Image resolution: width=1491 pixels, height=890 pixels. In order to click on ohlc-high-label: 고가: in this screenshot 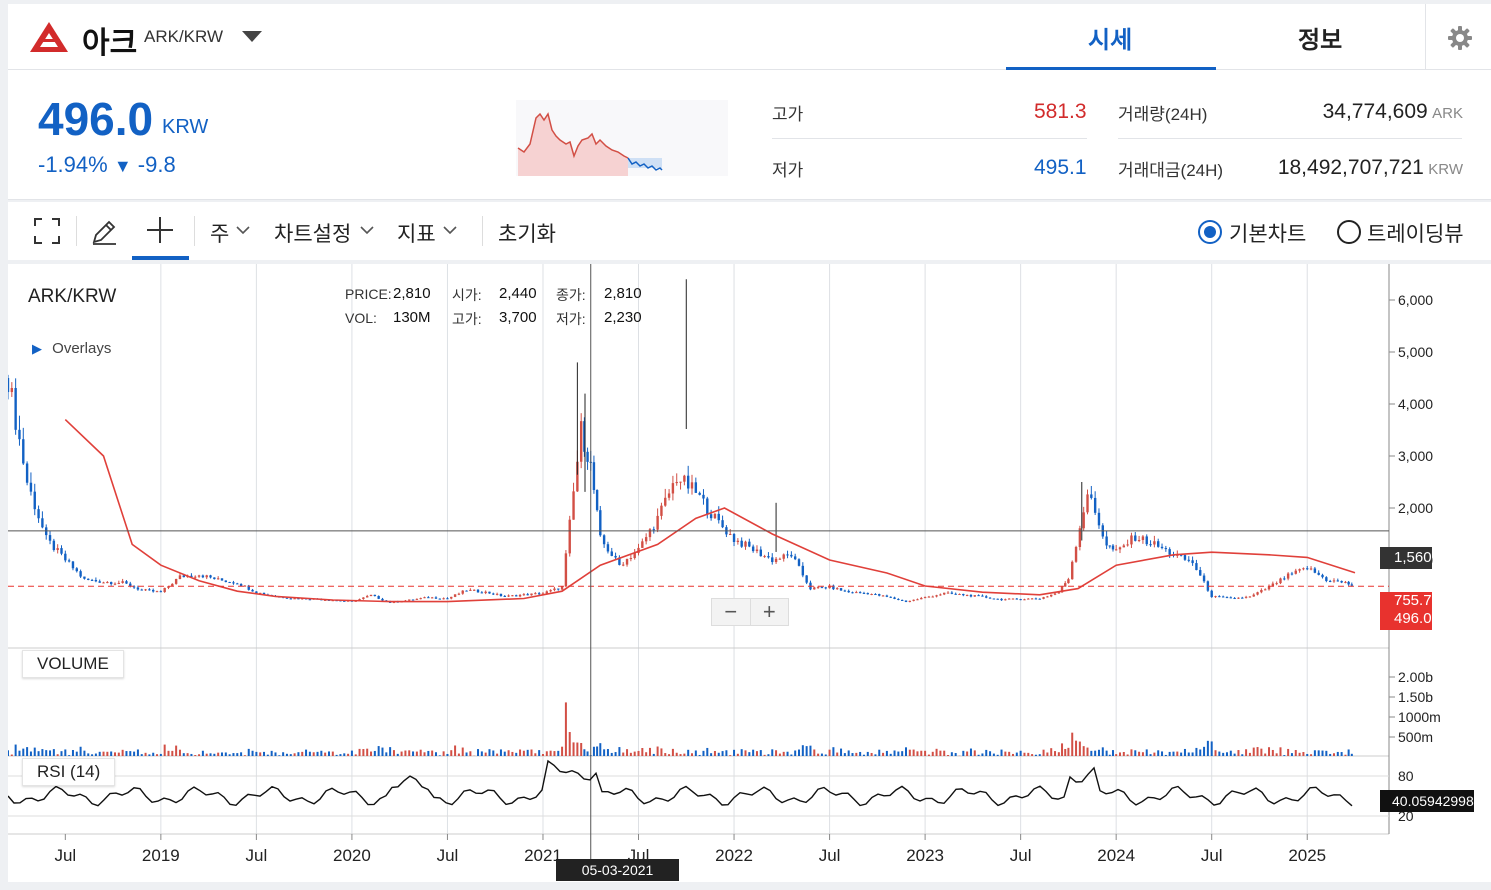, I will do `click(467, 319)`.